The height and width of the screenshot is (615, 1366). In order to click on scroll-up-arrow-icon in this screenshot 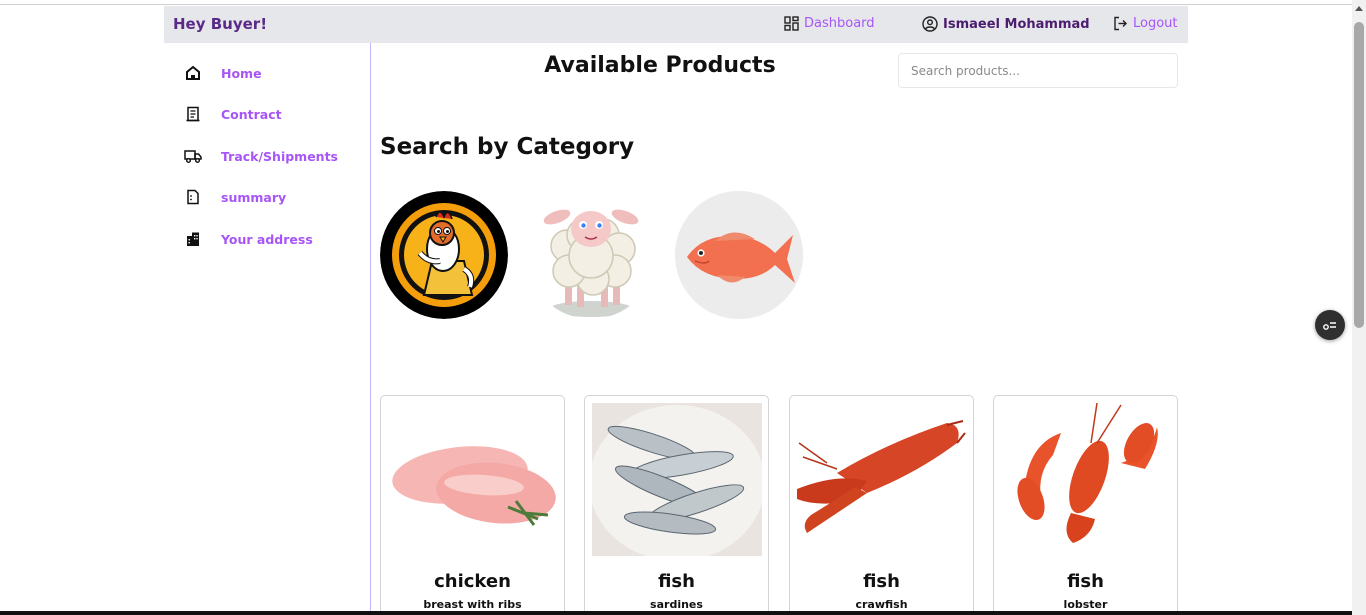, I will do `click(1359, 8)`.